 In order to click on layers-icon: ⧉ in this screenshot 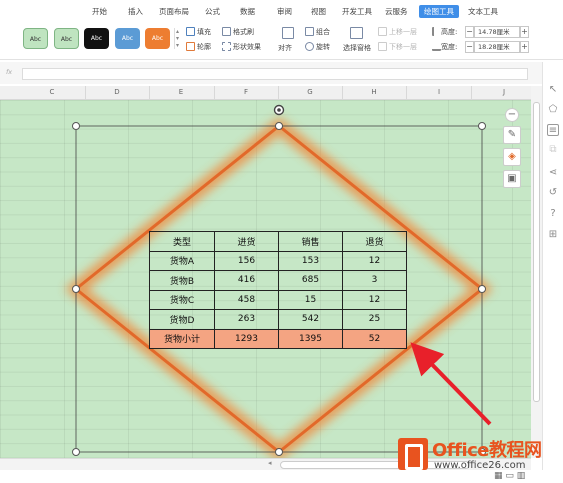, I will do `click(553, 150)`.